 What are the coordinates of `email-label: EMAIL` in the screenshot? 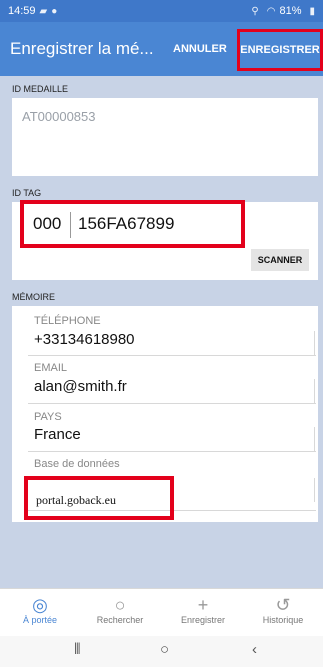 It's located at (51, 368).